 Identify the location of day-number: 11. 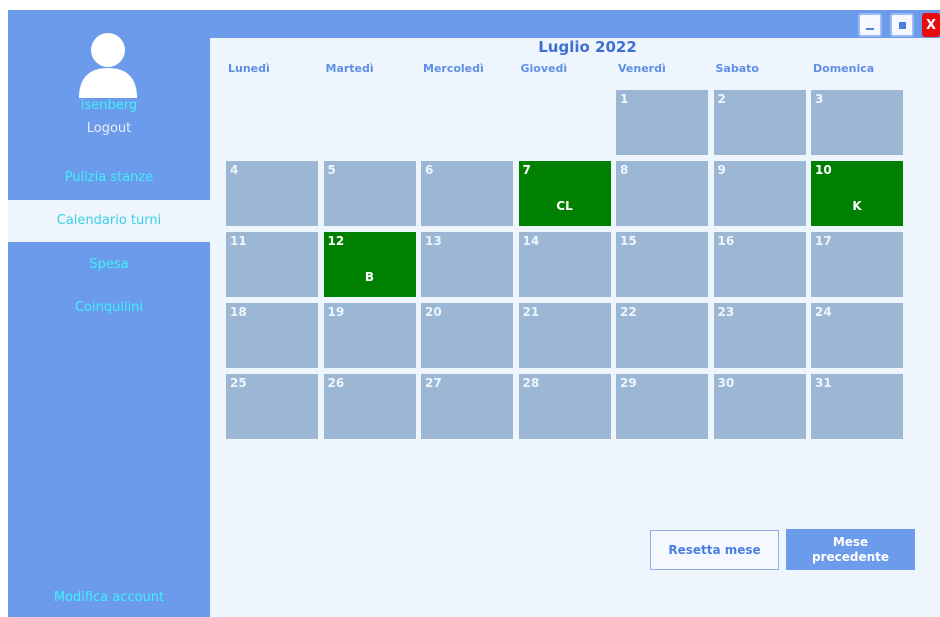
(238, 241).